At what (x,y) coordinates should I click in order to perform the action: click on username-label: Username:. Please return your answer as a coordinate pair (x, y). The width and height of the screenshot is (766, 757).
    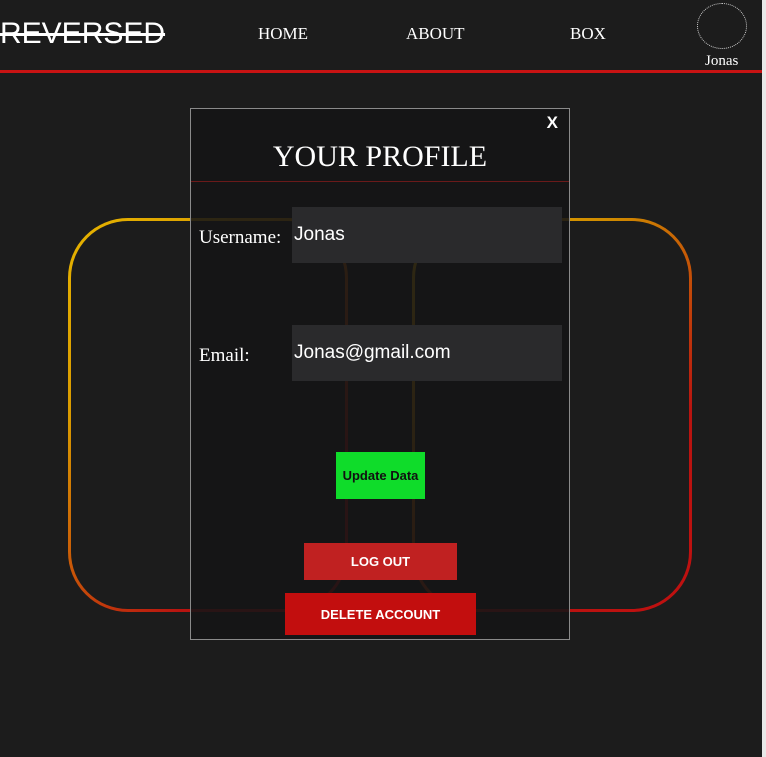
    Looking at the image, I should click on (240, 237).